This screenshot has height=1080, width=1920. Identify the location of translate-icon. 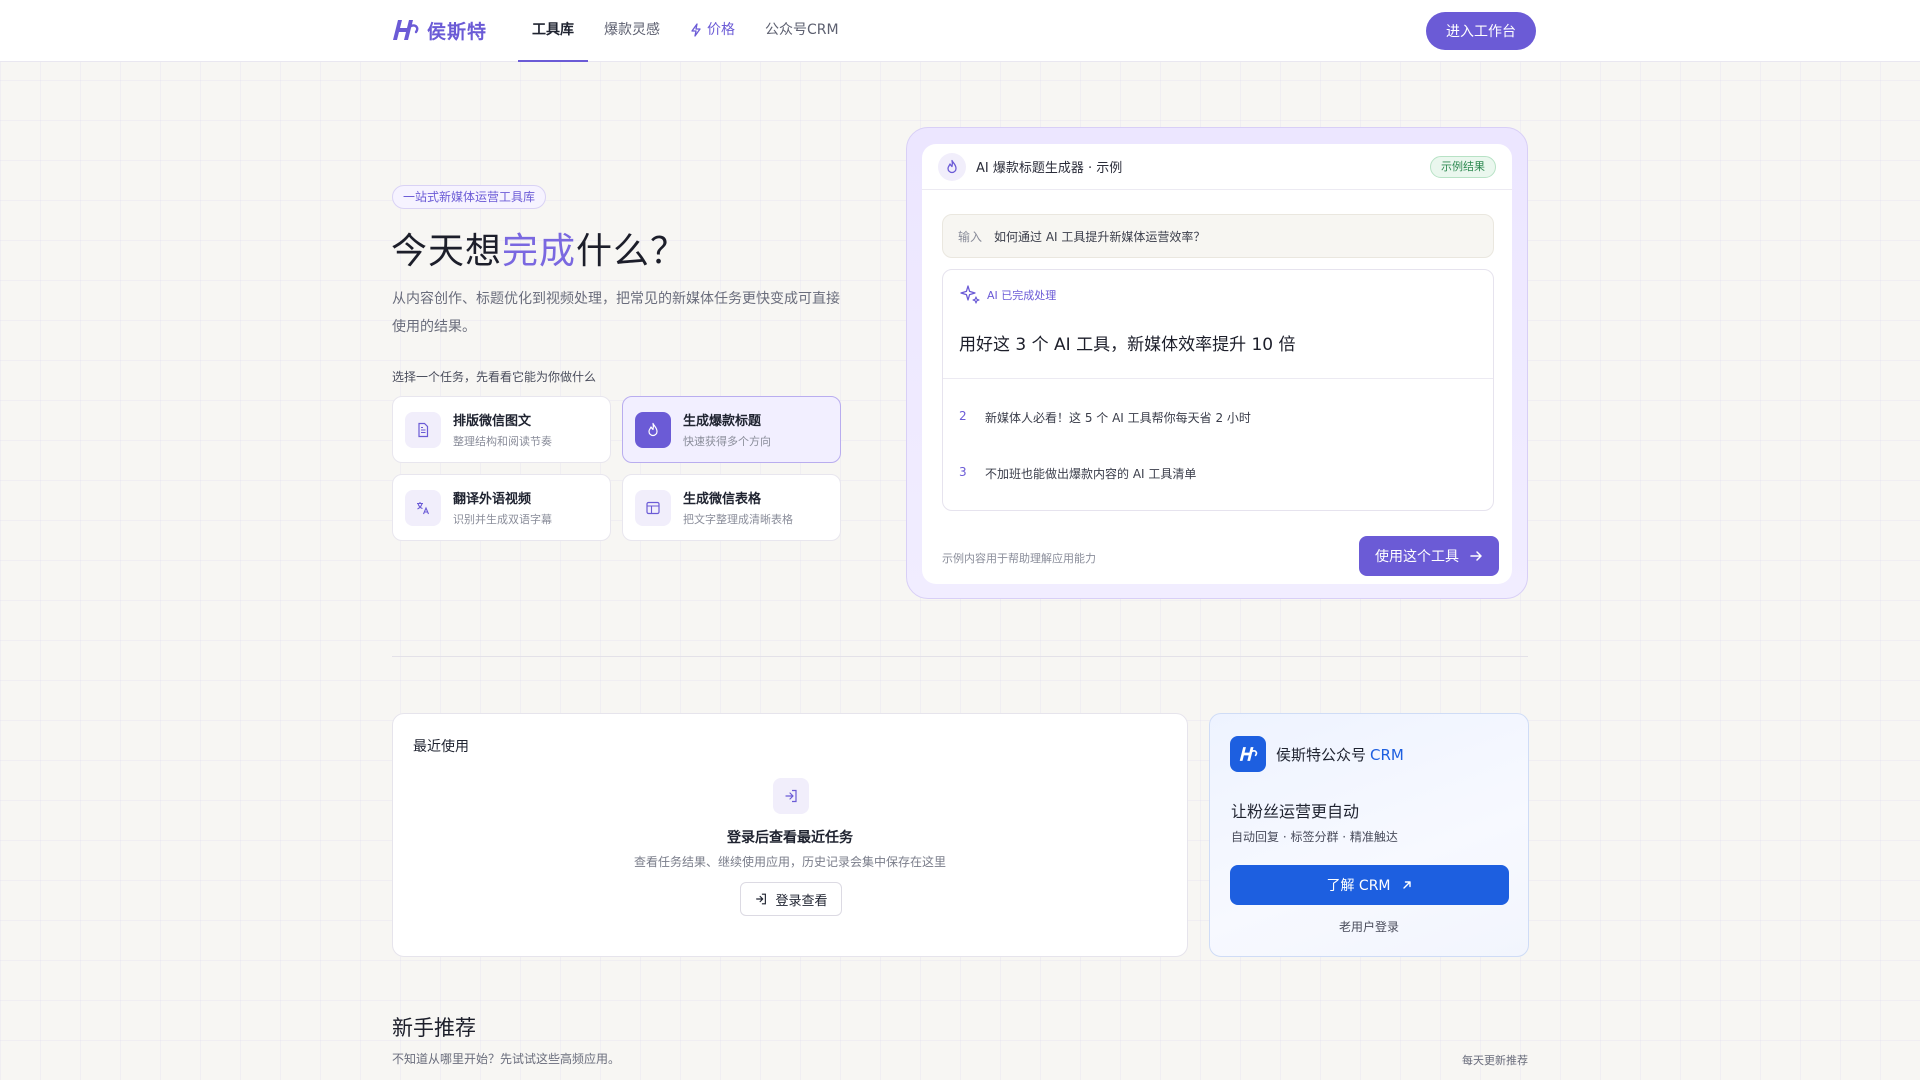
(423, 507).